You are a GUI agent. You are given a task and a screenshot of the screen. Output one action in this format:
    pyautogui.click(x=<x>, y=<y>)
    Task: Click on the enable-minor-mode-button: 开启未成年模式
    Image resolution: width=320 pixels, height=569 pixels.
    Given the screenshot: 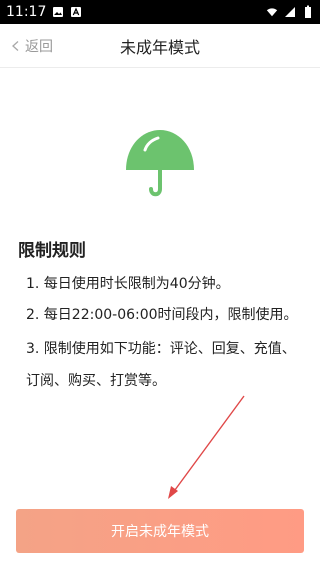 What is the action you would take?
    pyautogui.click(x=160, y=531)
    